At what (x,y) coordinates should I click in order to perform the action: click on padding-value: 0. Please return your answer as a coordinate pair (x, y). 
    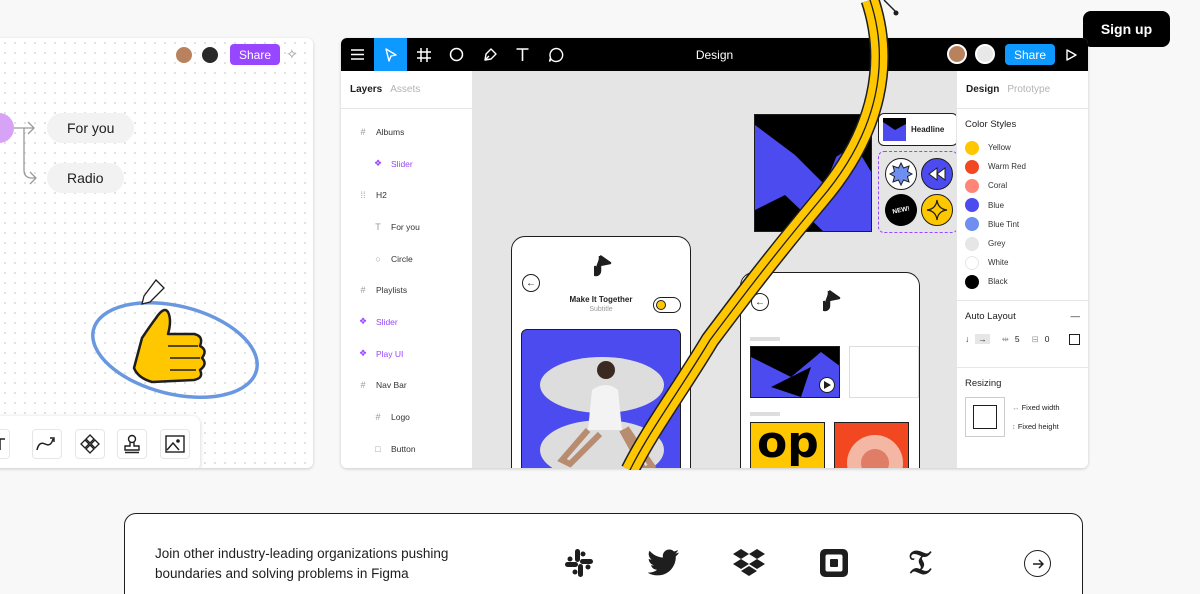
    Looking at the image, I should click on (1047, 339).